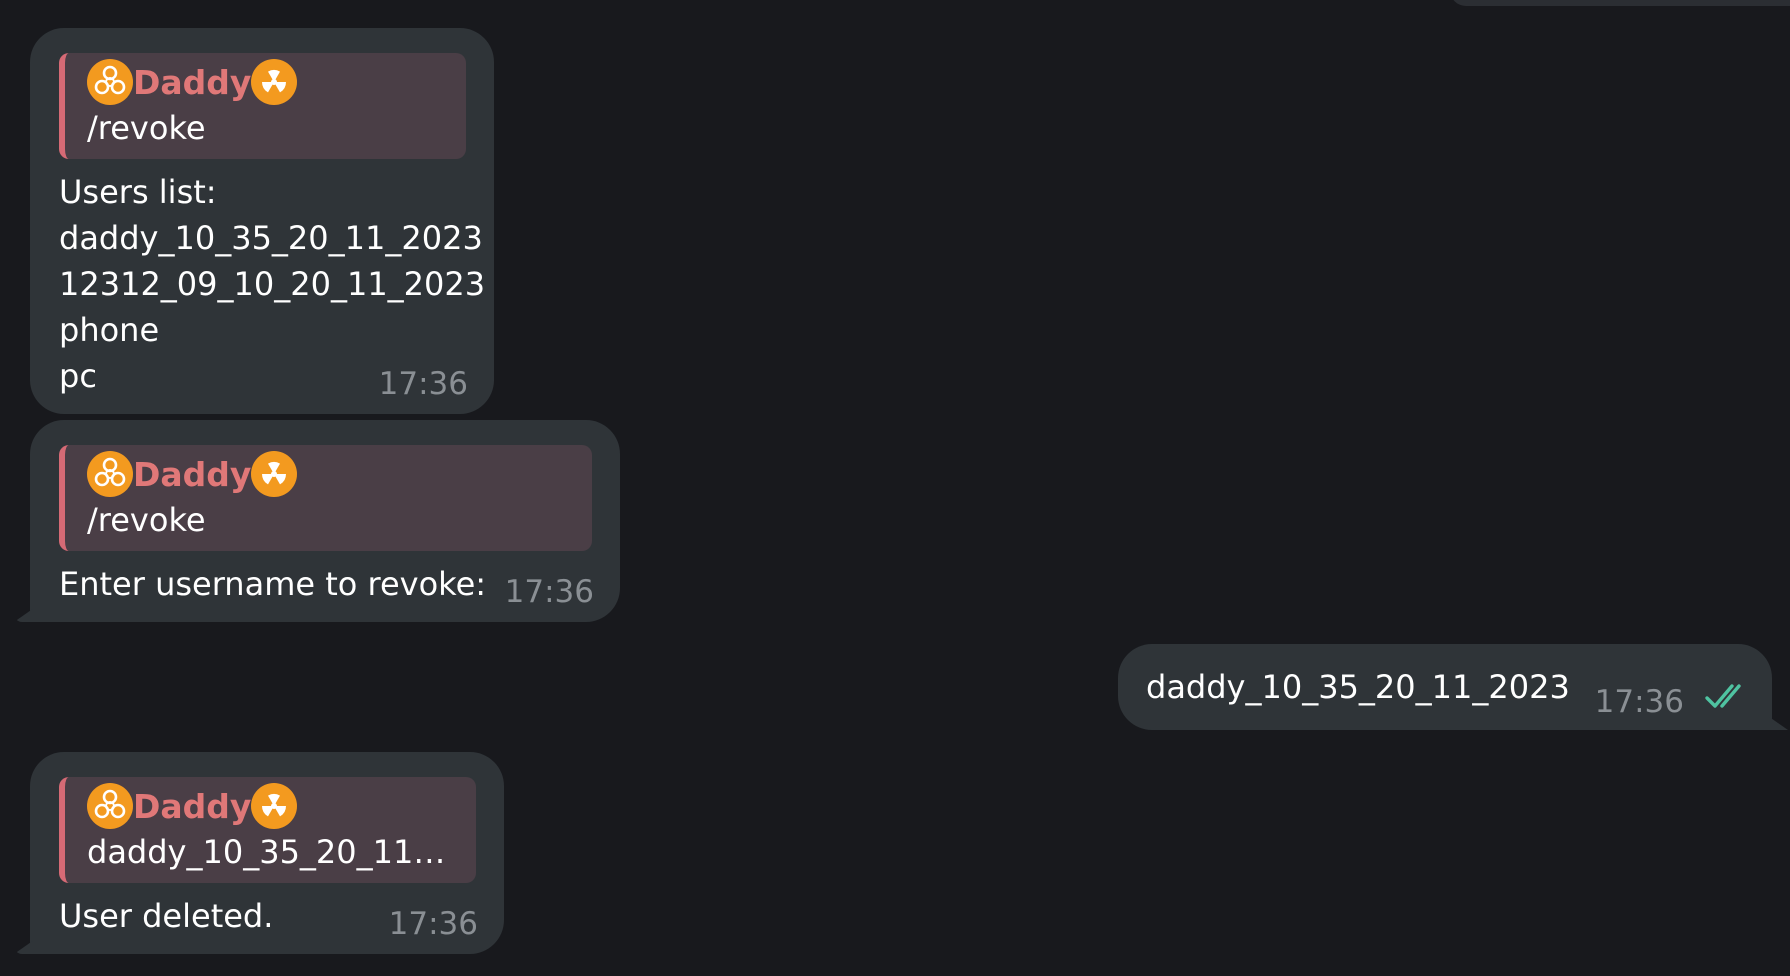 The height and width of the screenshot is (976, 1790). Describe the element at coordinates (109, 330) in the screenshot. I see `message-line: phone` at that location.